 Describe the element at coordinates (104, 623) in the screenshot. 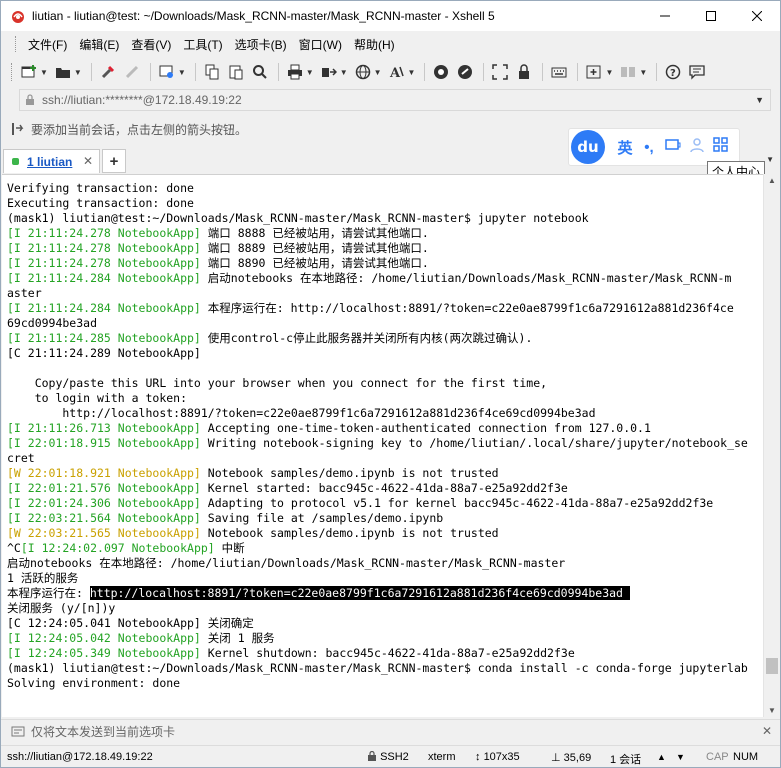

I see `terminal-text: [C 12:24:05.041 NotebookApp]` at that location.